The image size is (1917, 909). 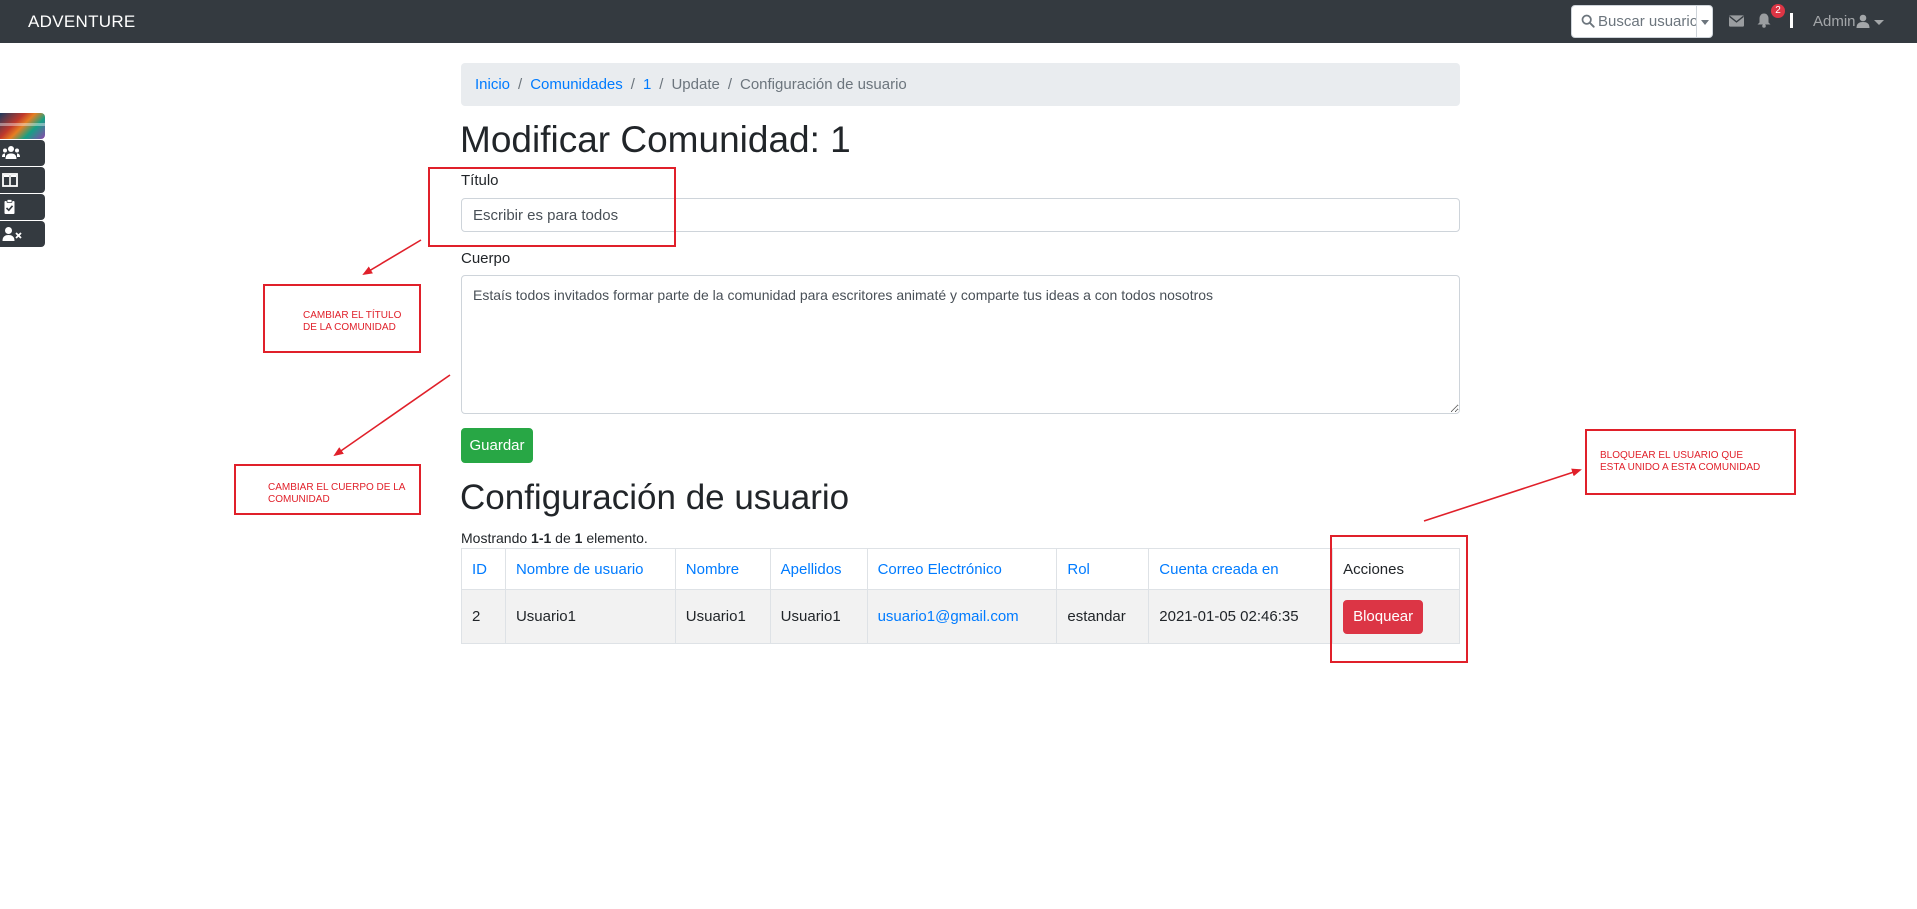 I want to click on sidebar-item-users, so click(x=22, y=153).